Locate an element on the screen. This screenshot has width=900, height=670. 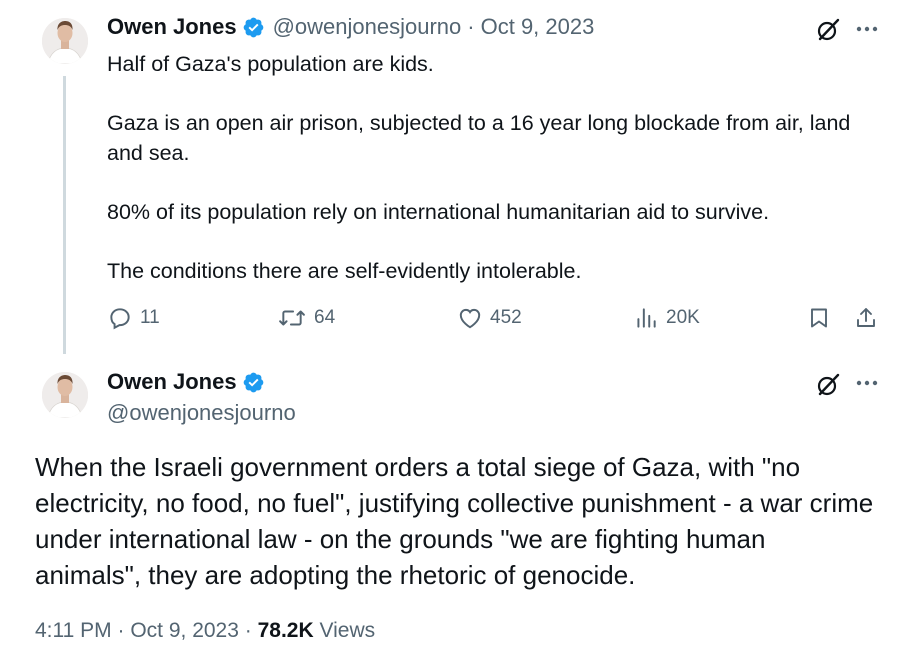
tweet2-meta: 4:11 PM · Oct 9, 2023 · 78.2K Views is located at coordinates (205, 631).